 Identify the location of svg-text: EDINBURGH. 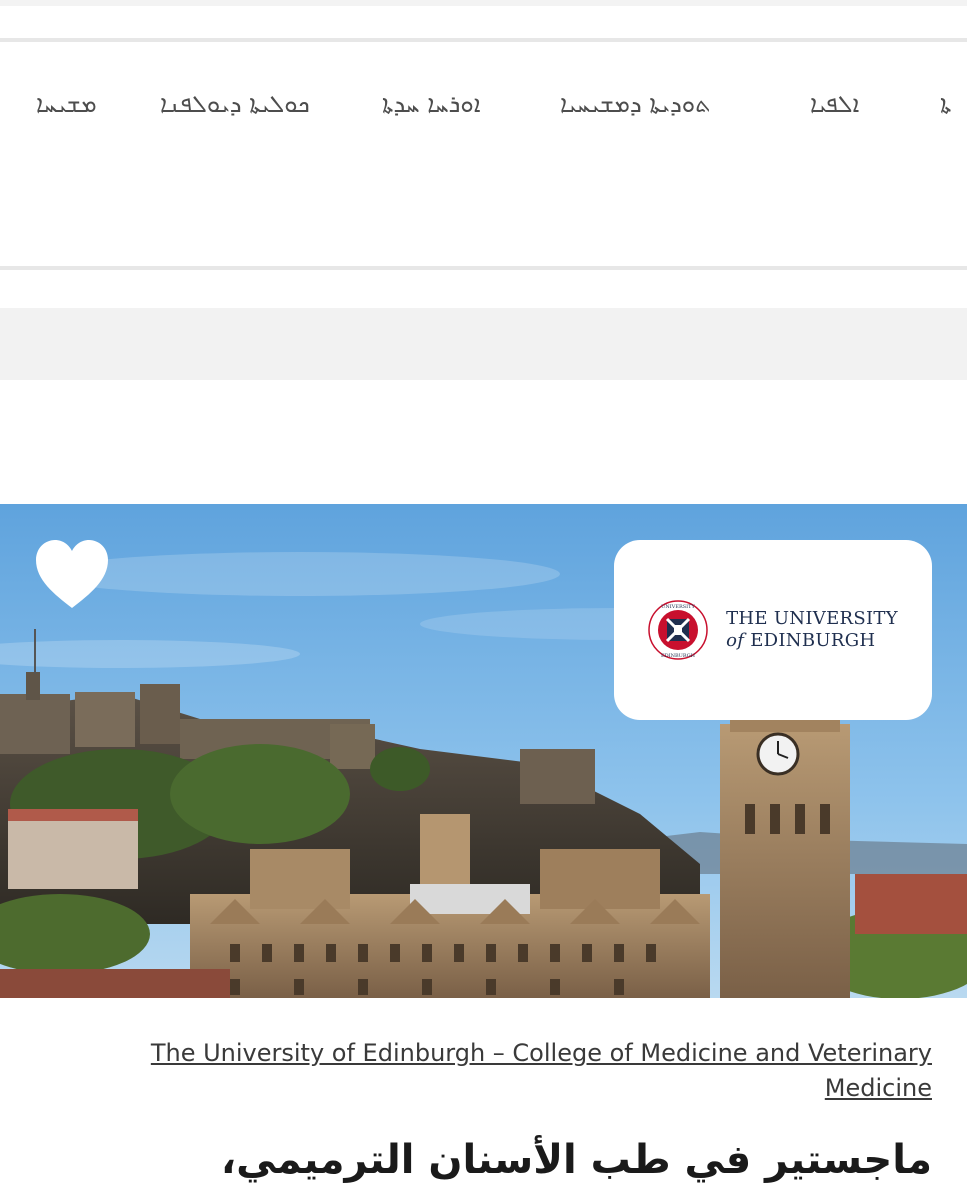
(678, 656).